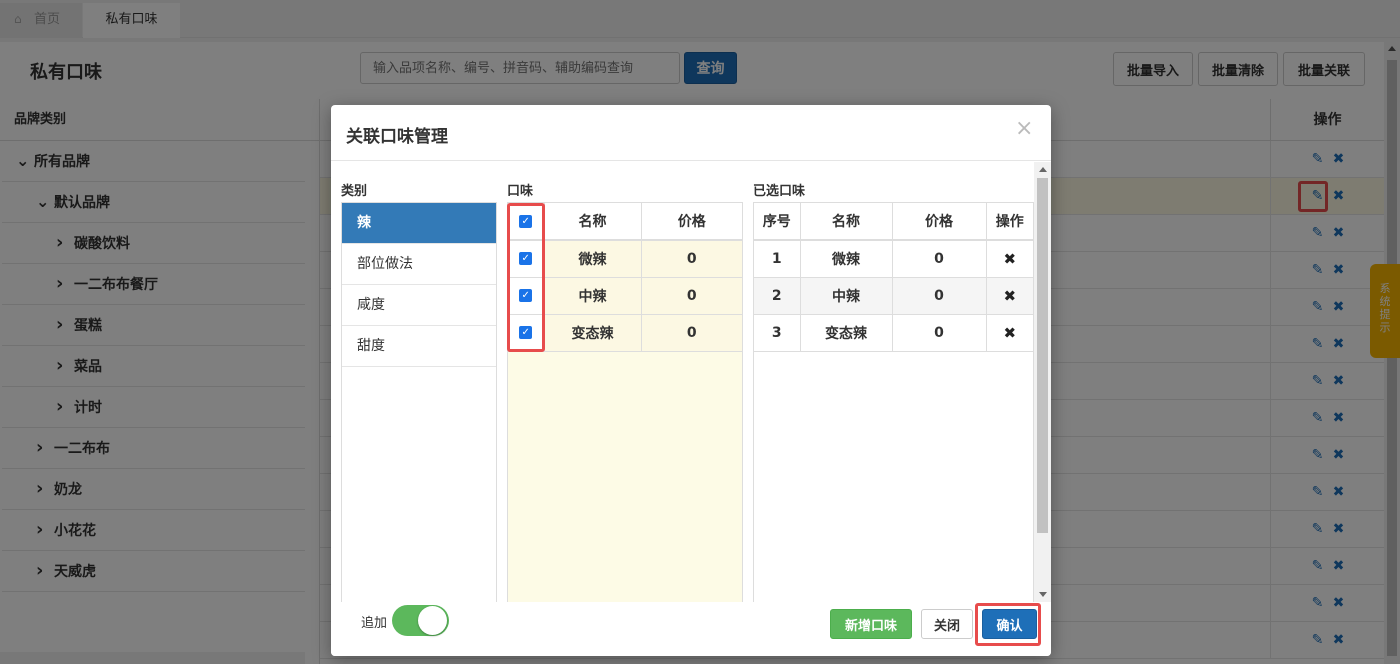 Image resolution: width=1400 pixels, height=664 pixels. I want to click on selected-name: 微辣, so click(846, 259).